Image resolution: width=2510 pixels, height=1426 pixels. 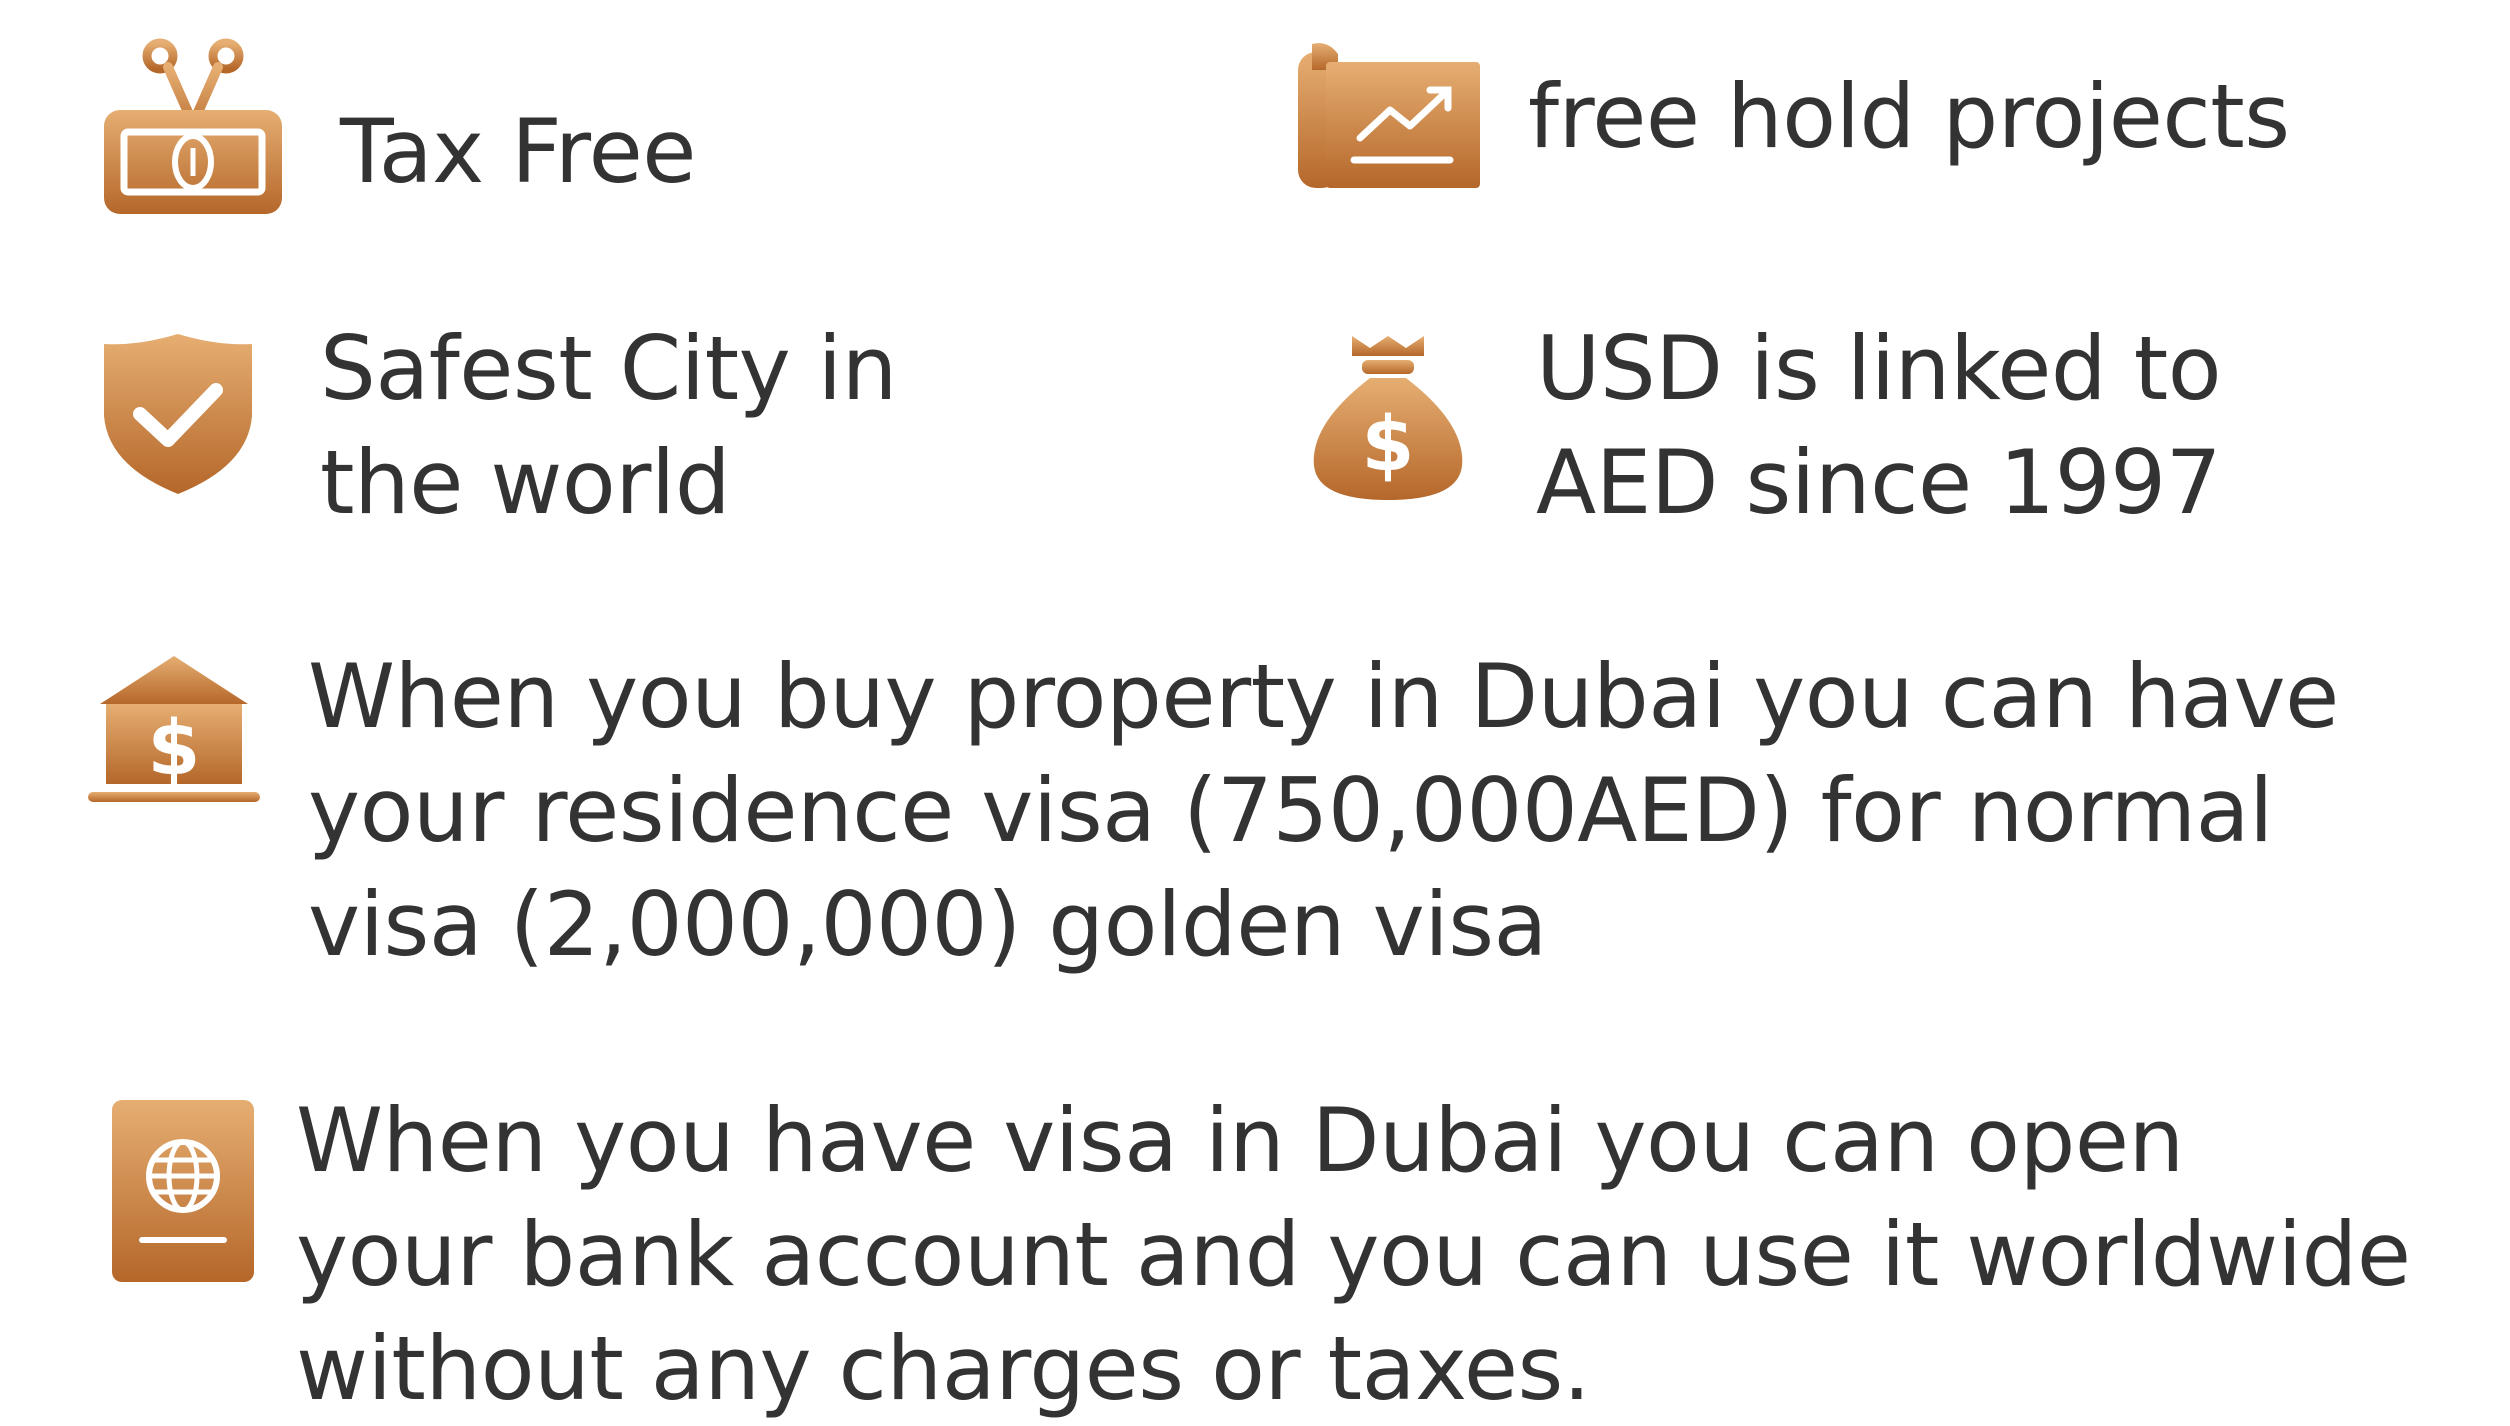 I want to click on bank-dollar-icon: $, so click(x=174, y=727).